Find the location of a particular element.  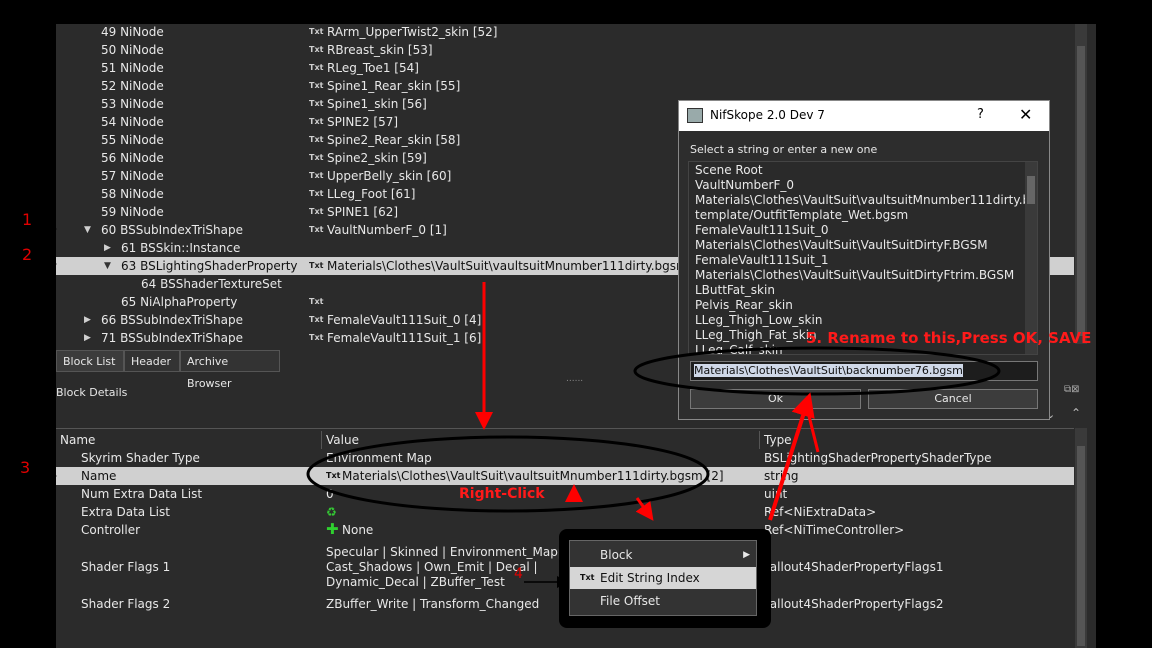

block-list-scrollbar is located at coordinates (1081, 184).